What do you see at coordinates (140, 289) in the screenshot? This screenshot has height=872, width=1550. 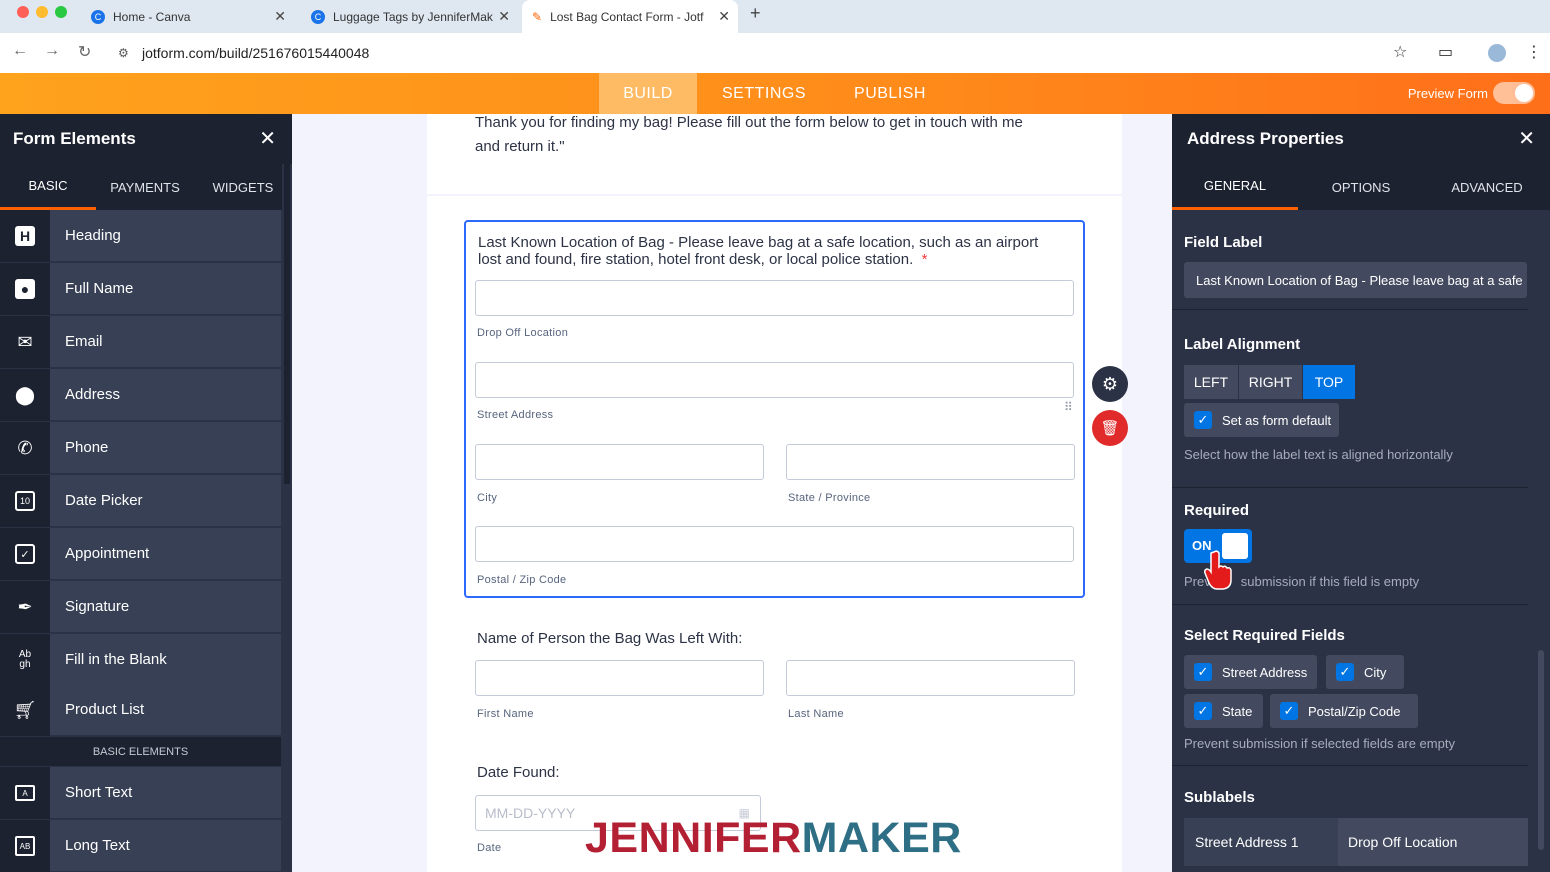 I see `element-full-name: ● Full Name` at bounding box center [140, 289].